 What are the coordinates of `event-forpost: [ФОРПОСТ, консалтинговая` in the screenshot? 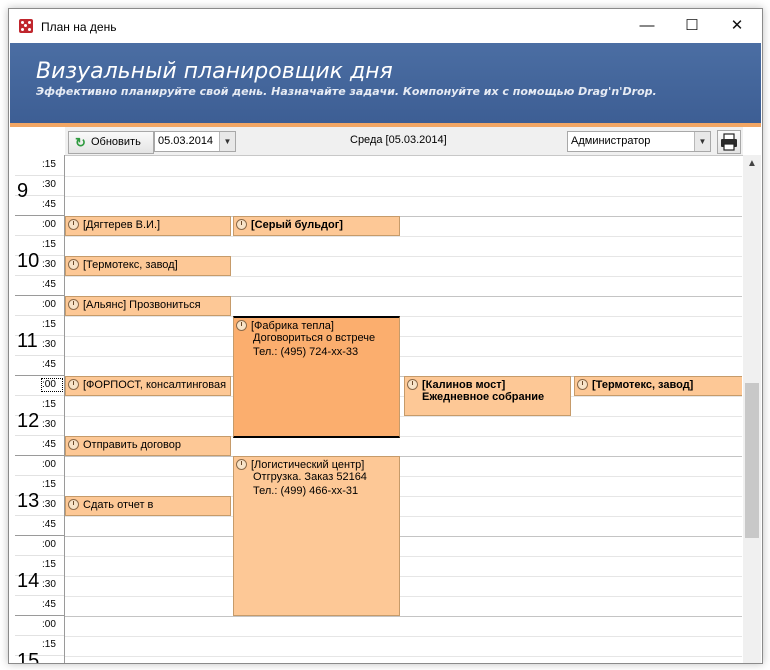 It's located at (148, 386).